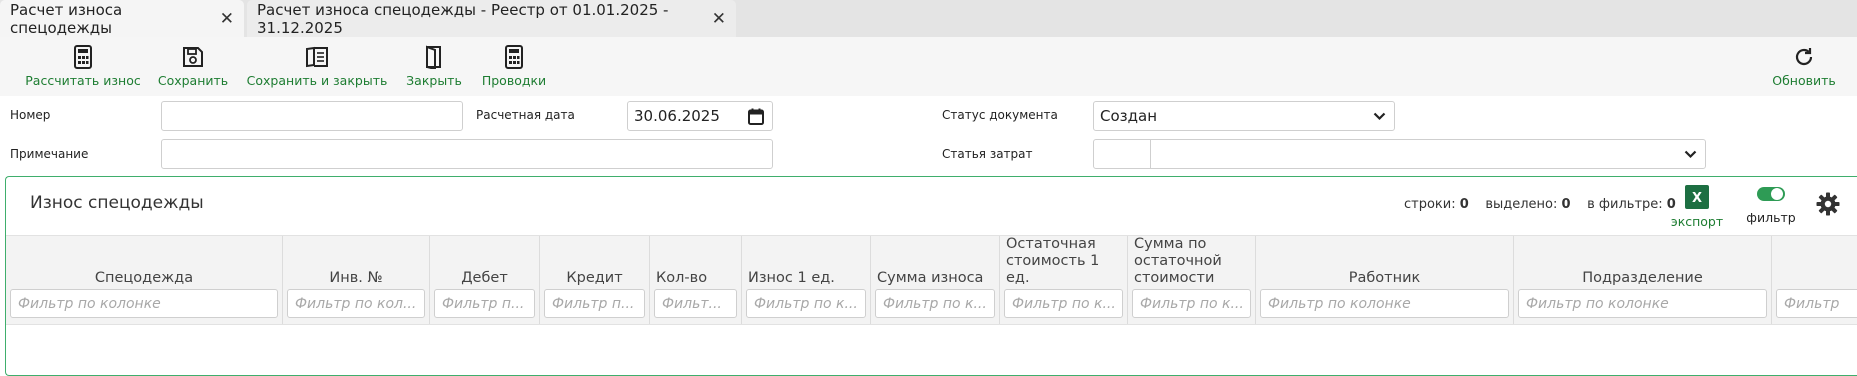 The height and width of the screenshot is (376, 1857). What do you see at coordinates (117, 203) in the screenshot?
I see `grid-title: Износ спецодежды` at bounding box center [117, 203].